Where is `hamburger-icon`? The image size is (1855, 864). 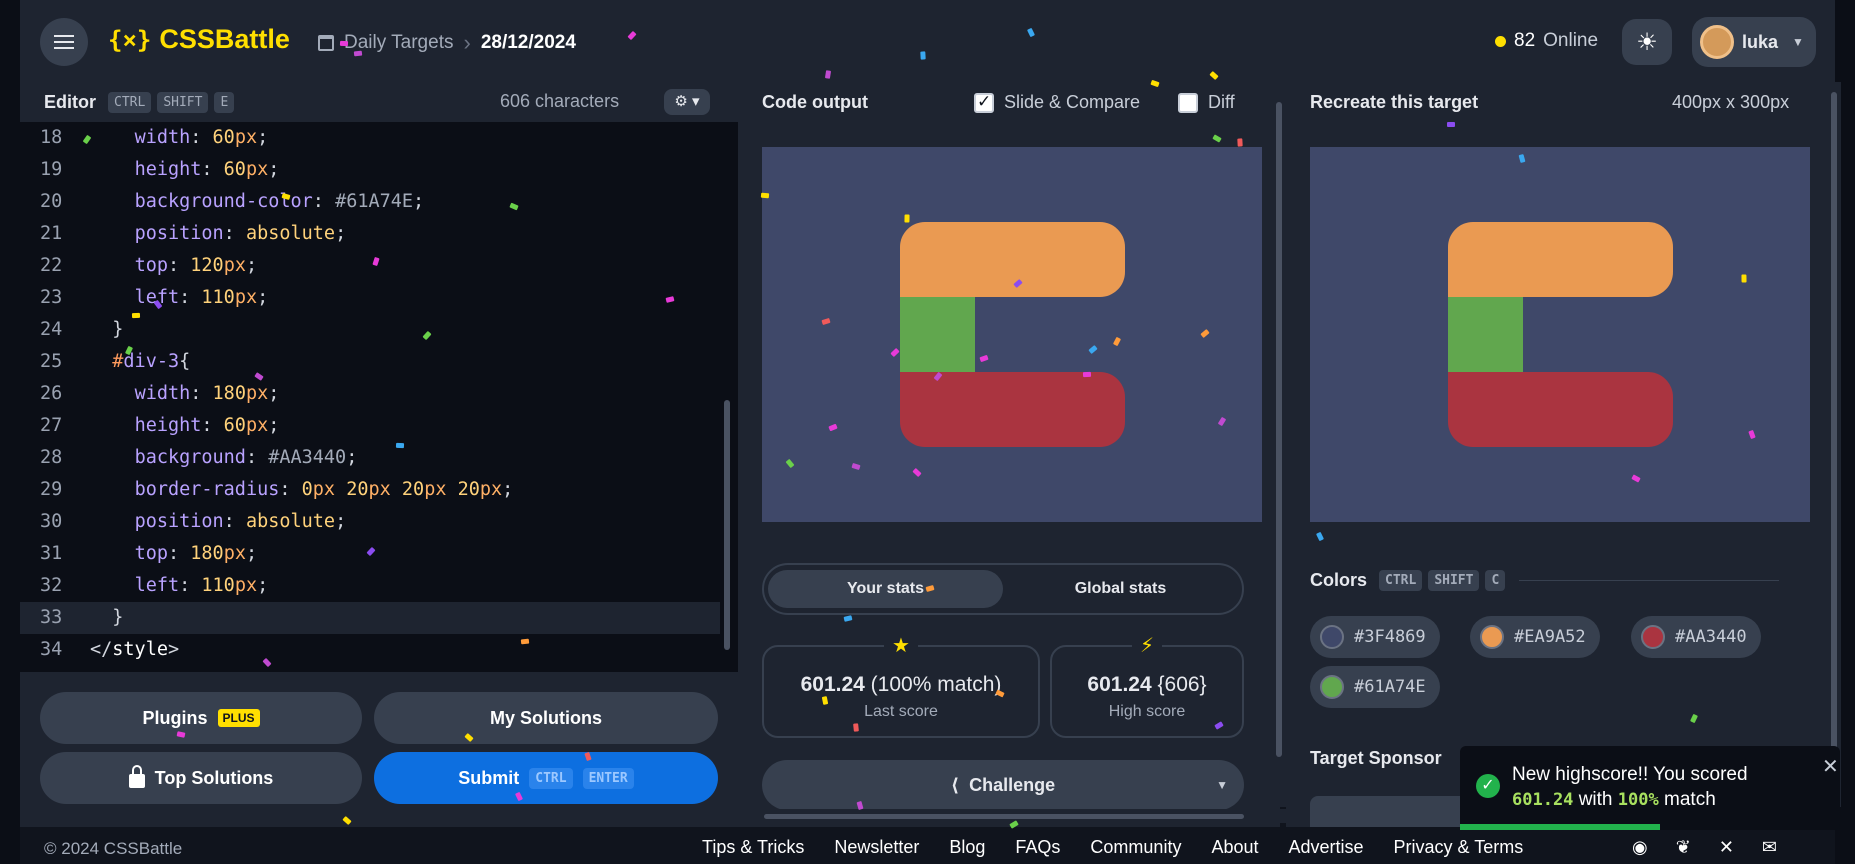 hamburger-icon is located at coordinates (64, 42).